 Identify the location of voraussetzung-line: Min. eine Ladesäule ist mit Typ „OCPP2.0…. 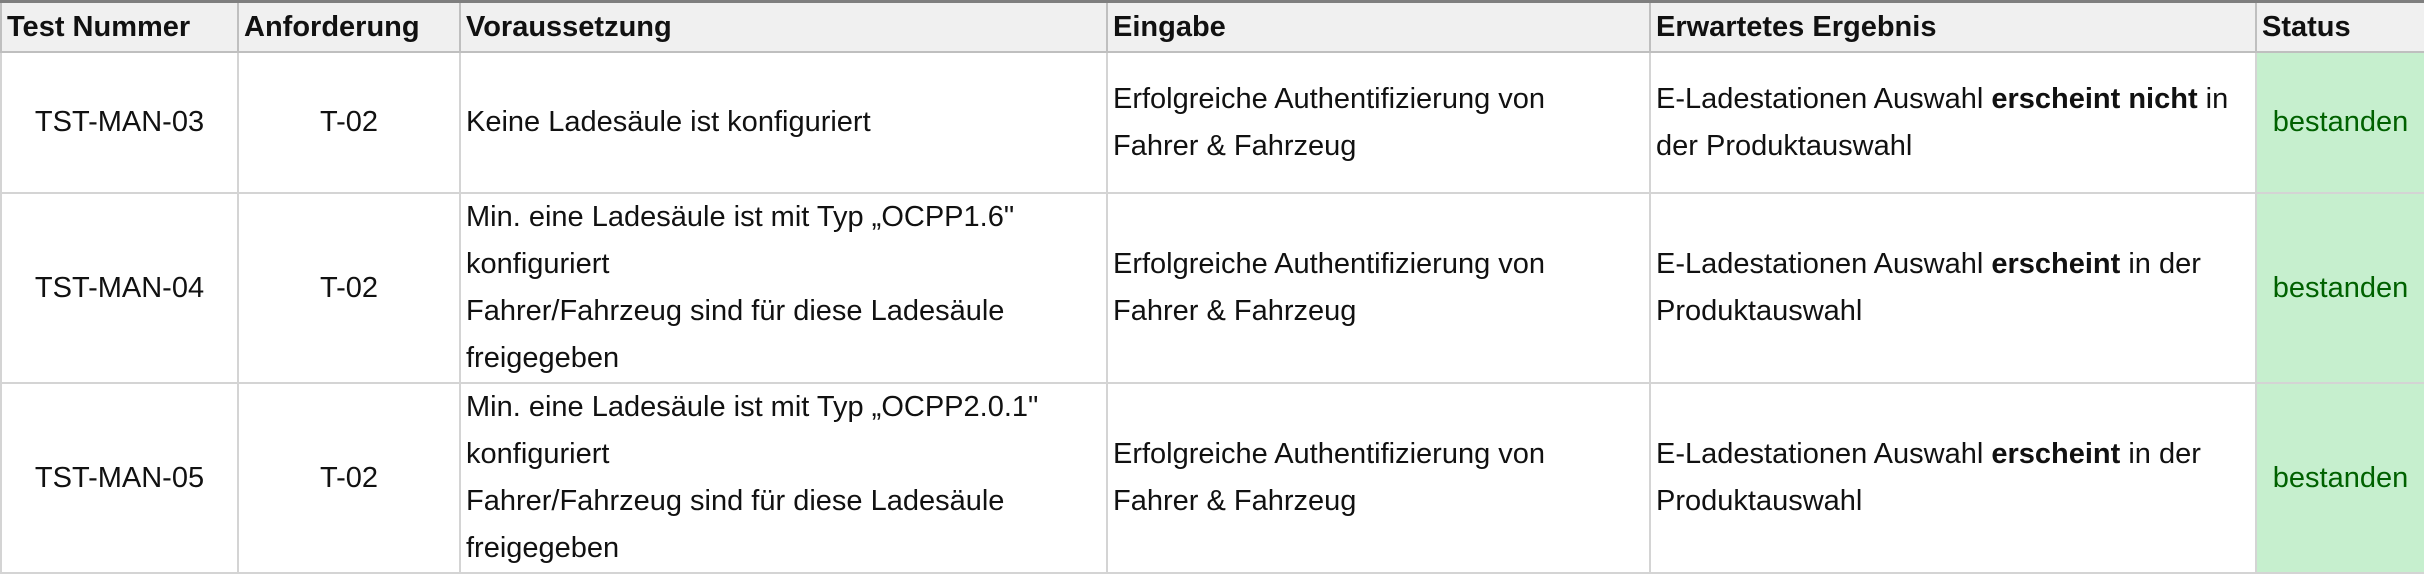
(752, 407).